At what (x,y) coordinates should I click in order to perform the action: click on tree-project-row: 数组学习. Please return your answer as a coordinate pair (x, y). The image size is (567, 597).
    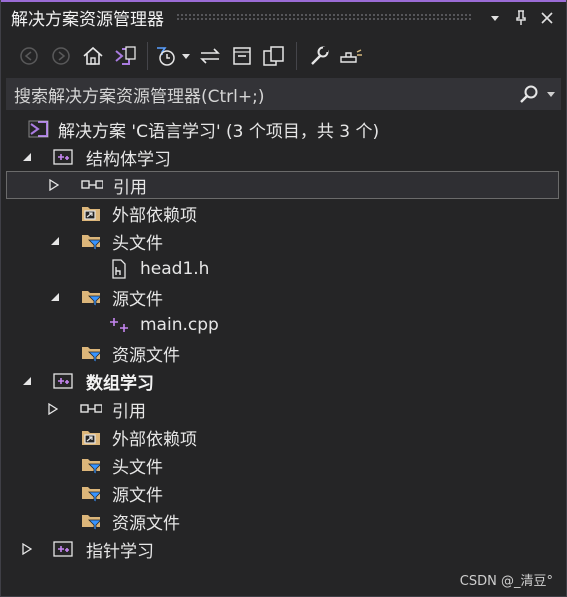
    Looking at the image, I should click on (282, 381).